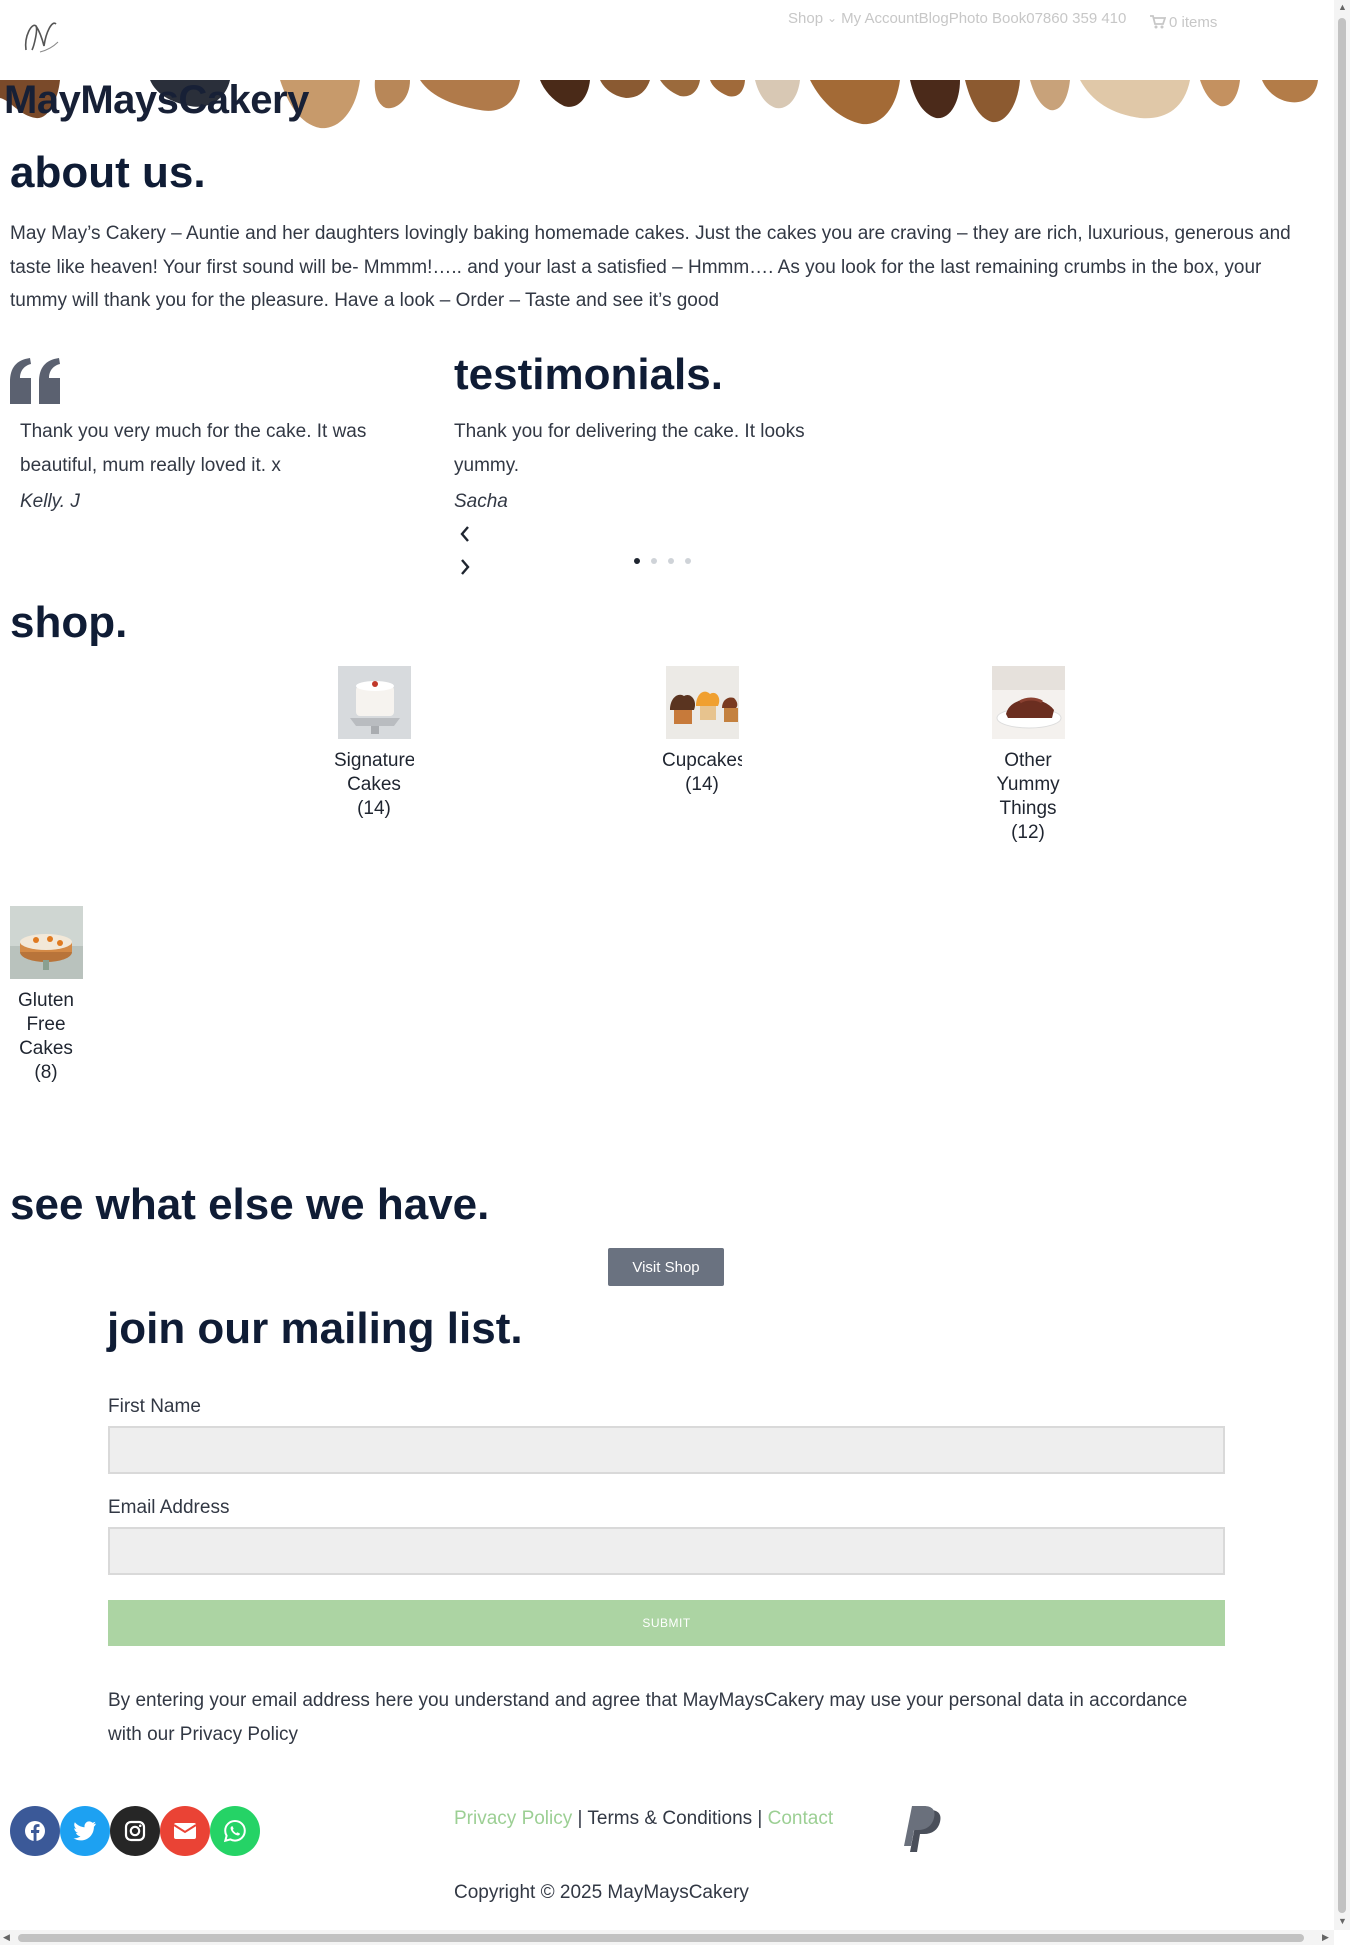  I want to click on category-signature-cakes: Signature Cakes (14), so click(374, 743).